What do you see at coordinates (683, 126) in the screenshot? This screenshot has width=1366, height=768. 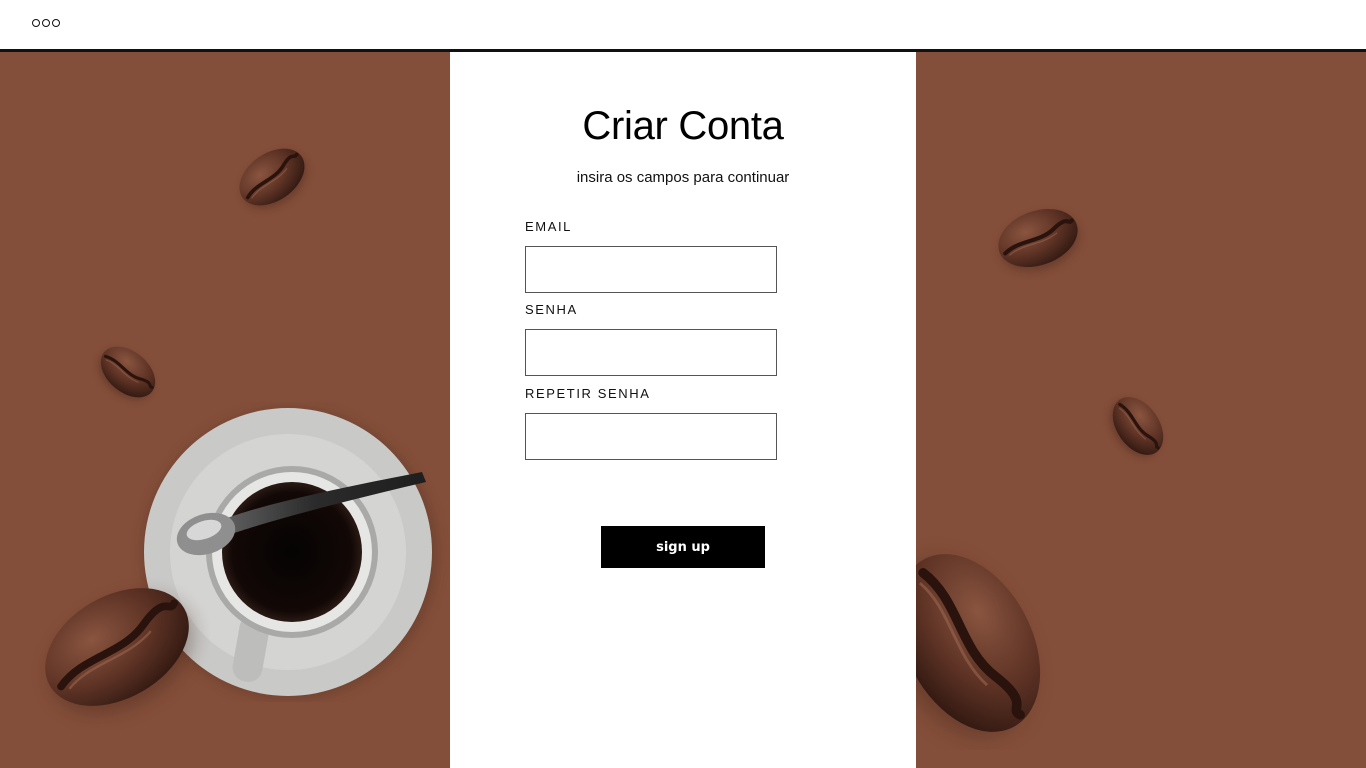 I see `page-title: Criar Conta` at bounding box center [683, 126].